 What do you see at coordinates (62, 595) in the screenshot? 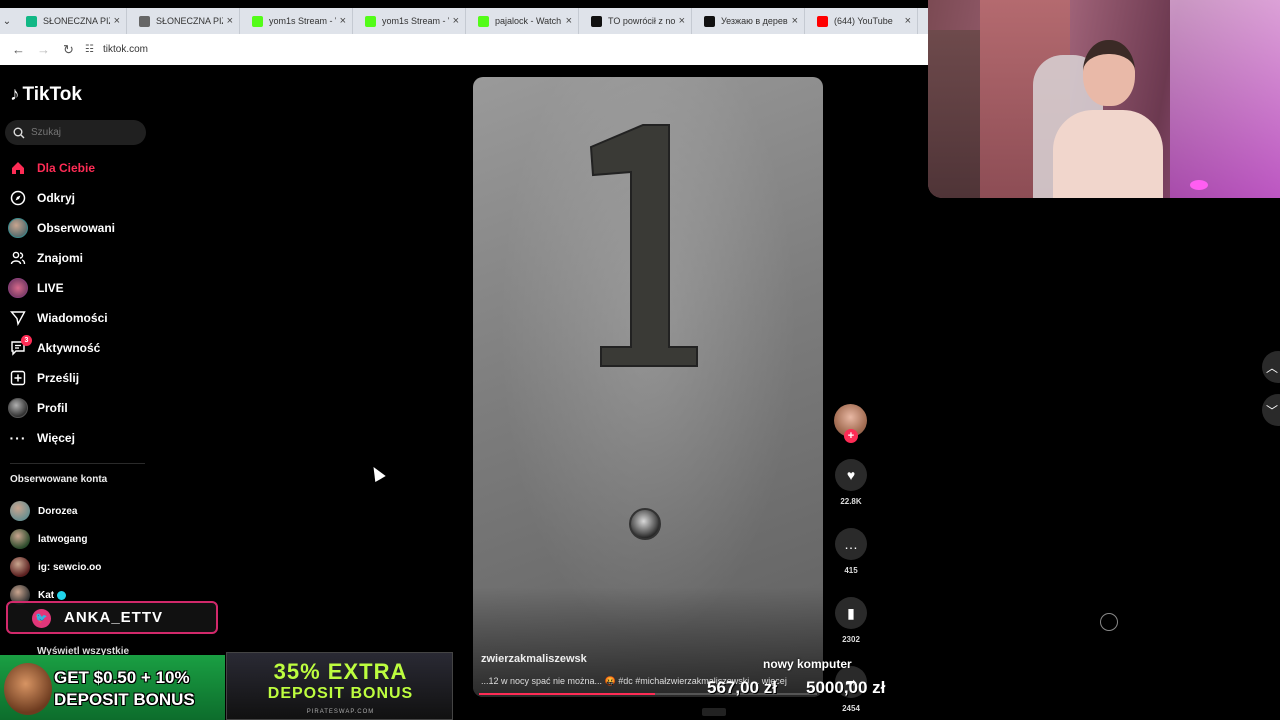
I see `verified-badge-icon` at bounding box center [62, 595].